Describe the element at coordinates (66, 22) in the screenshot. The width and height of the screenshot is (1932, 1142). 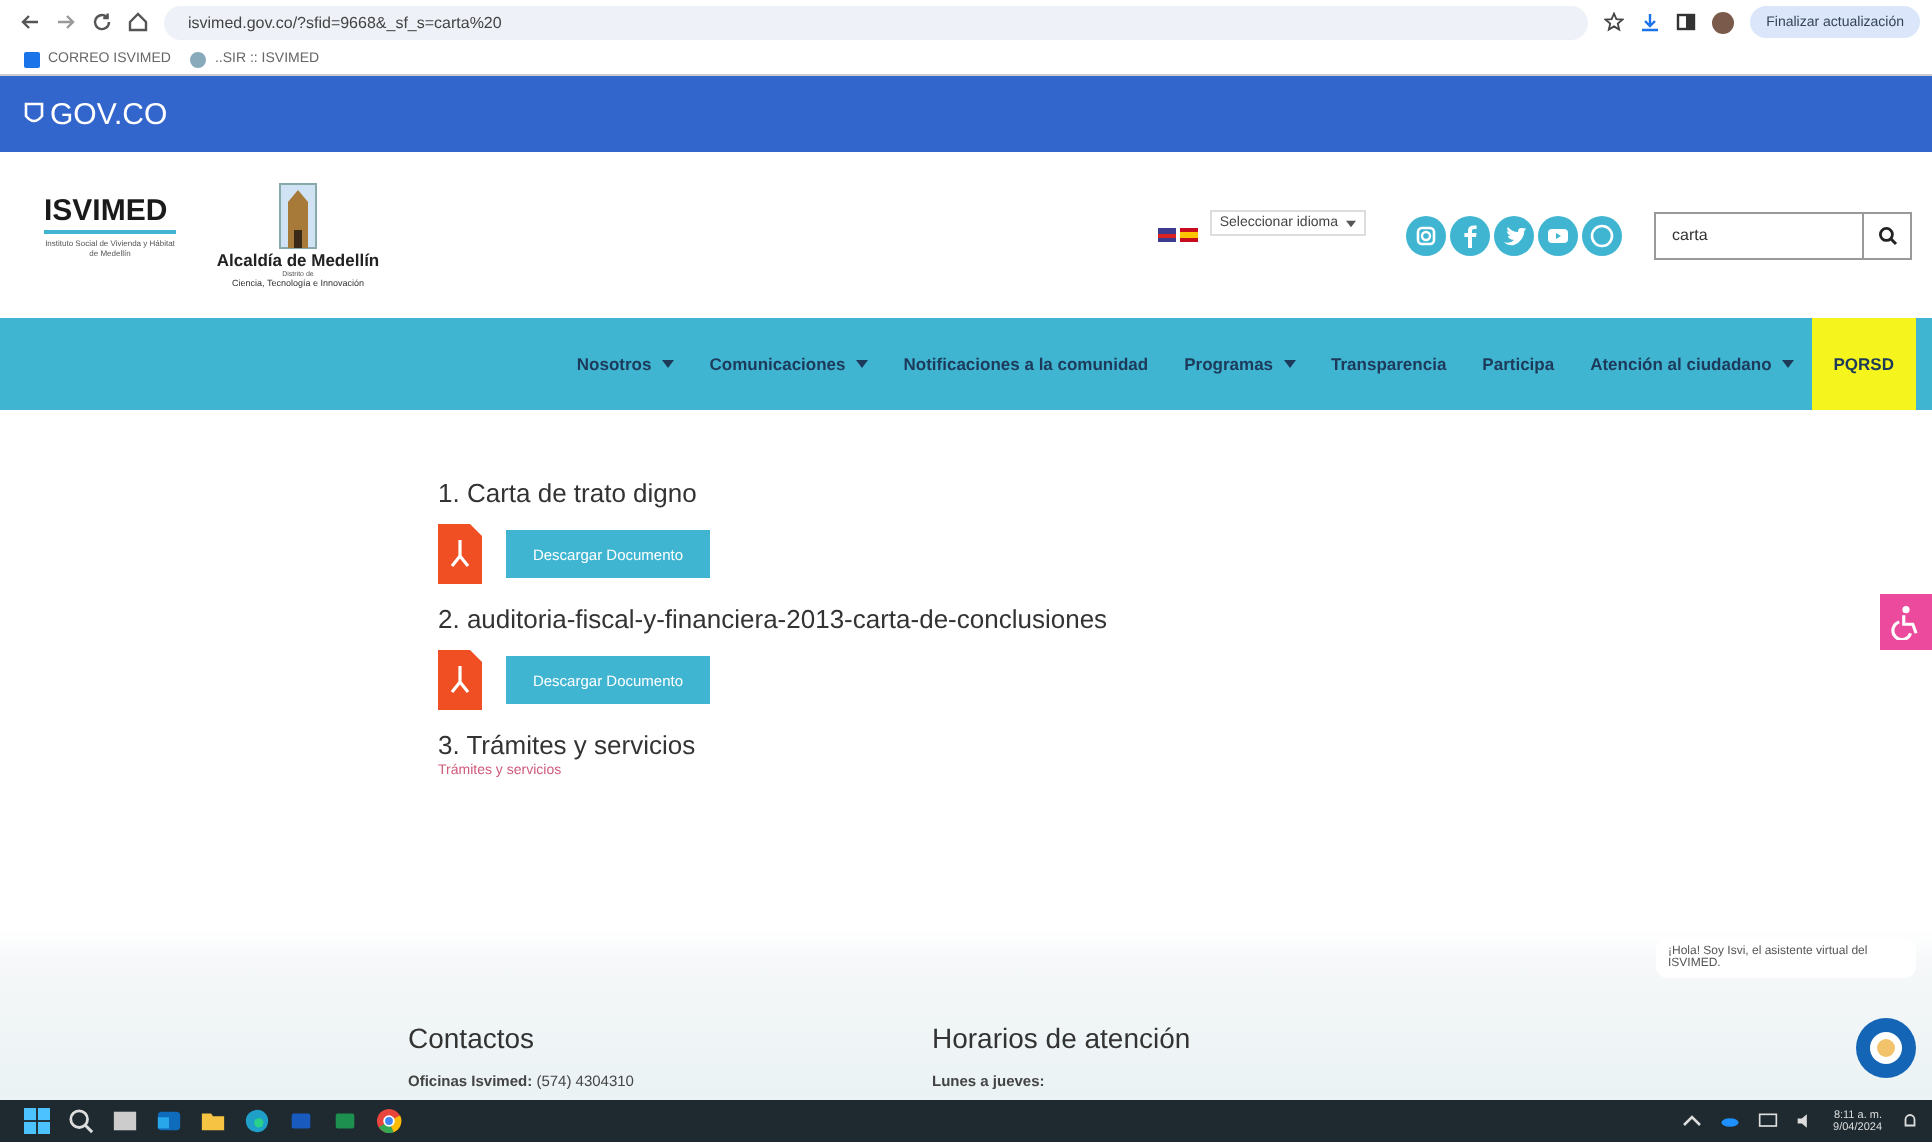
I see `forward-icon` at that location.